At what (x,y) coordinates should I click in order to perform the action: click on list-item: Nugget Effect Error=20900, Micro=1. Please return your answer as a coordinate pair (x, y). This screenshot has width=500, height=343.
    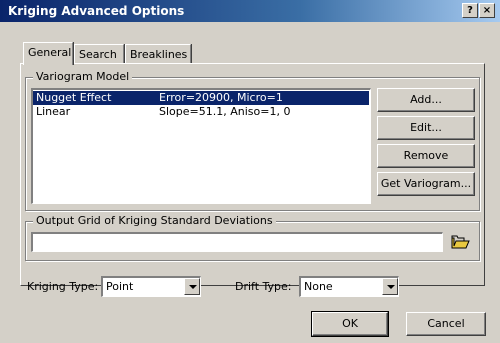
    Looking at the image, I should click on (201, 98).